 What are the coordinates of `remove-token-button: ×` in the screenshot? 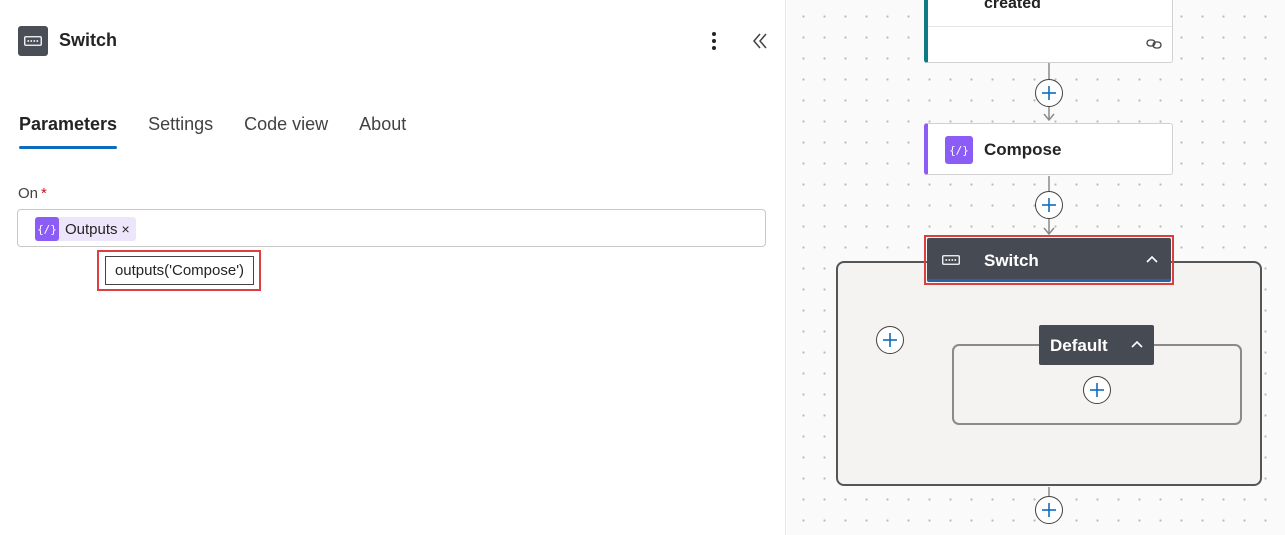 It's located at (126, 229).